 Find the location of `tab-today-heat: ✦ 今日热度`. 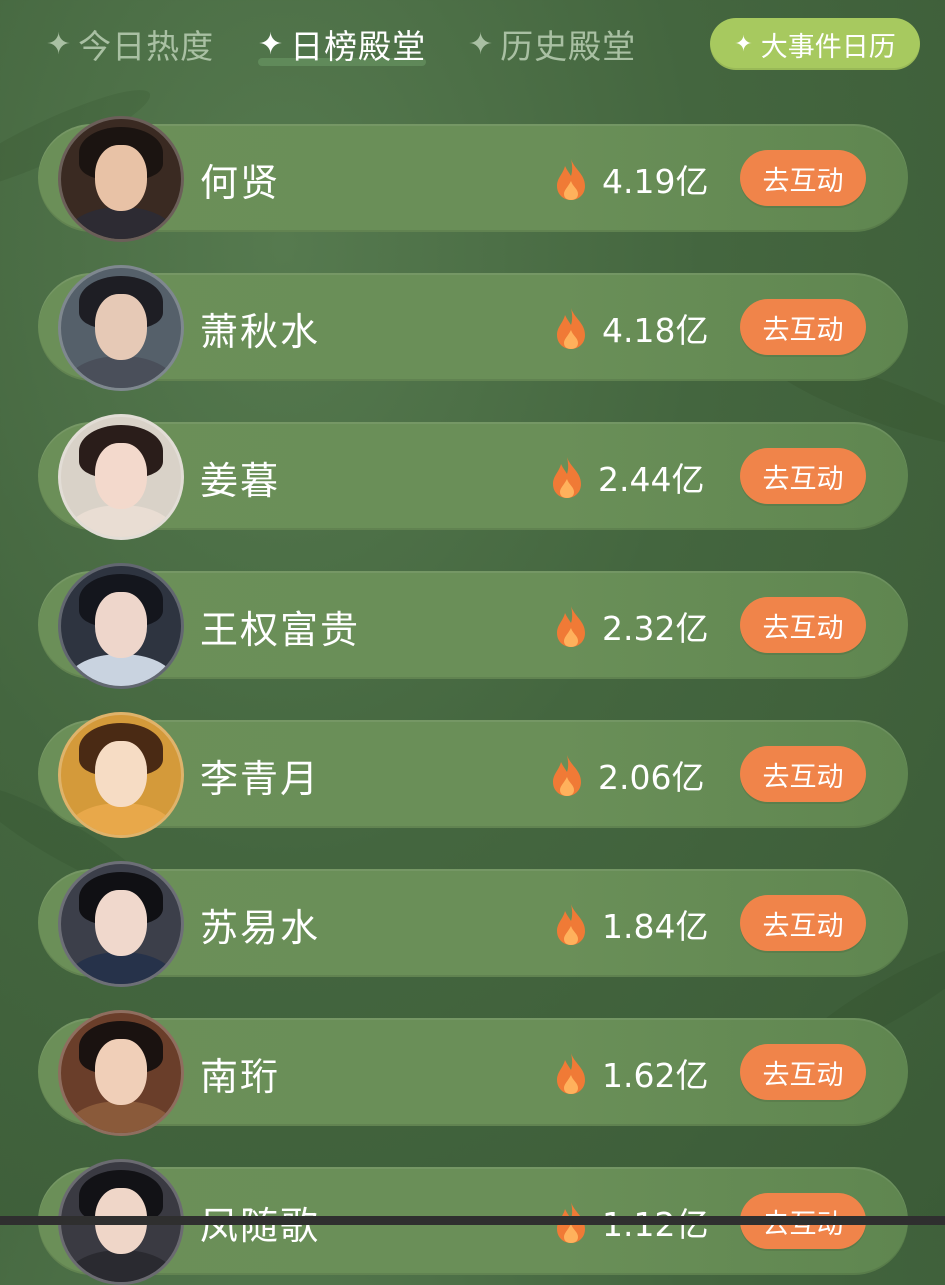

tab-today-heat: ✦ 今日热度 is located at coordinates (130, 44).